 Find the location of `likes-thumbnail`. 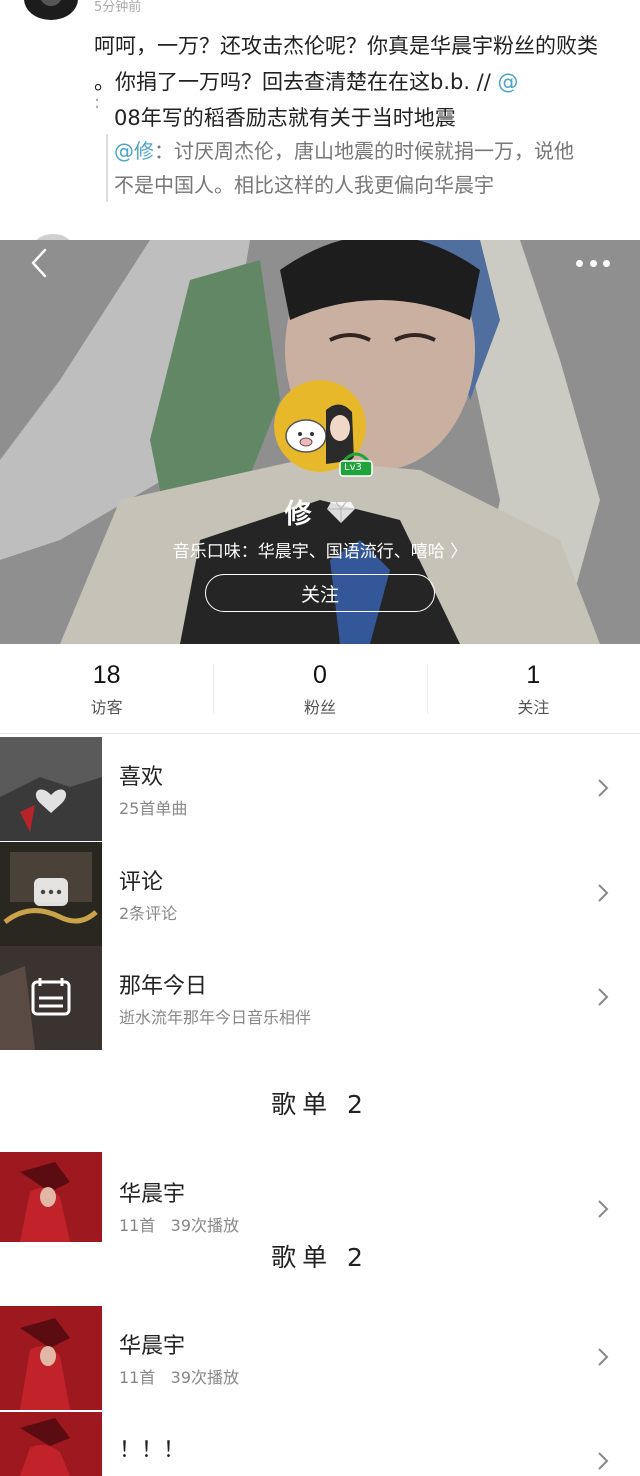

likes-thumbnail is located at coordinates (51, 789).